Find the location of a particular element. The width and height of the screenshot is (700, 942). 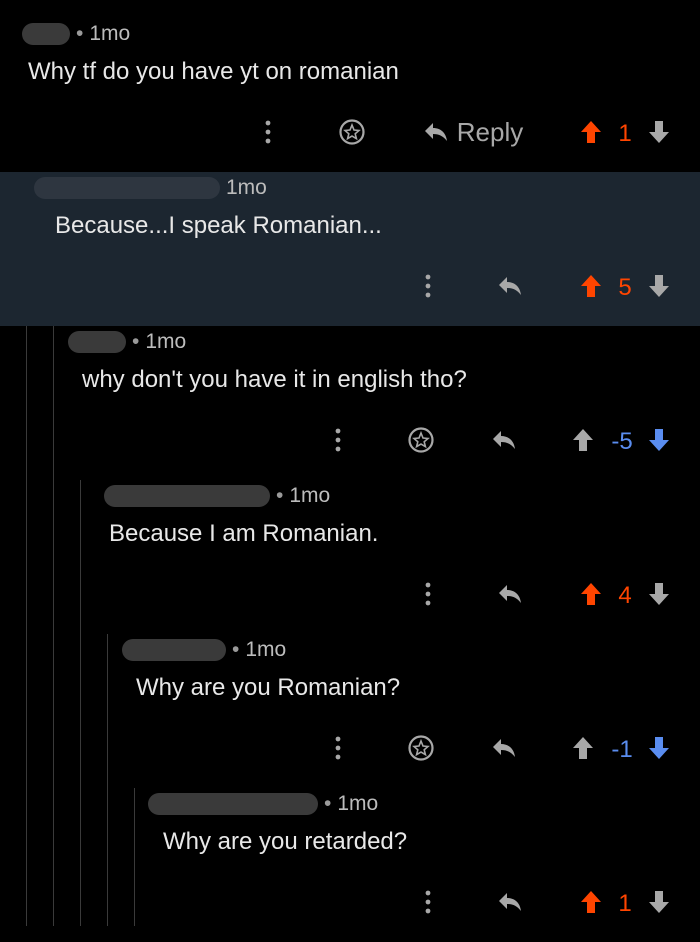

vote-score: -5 is located at coordinates (622, 441).